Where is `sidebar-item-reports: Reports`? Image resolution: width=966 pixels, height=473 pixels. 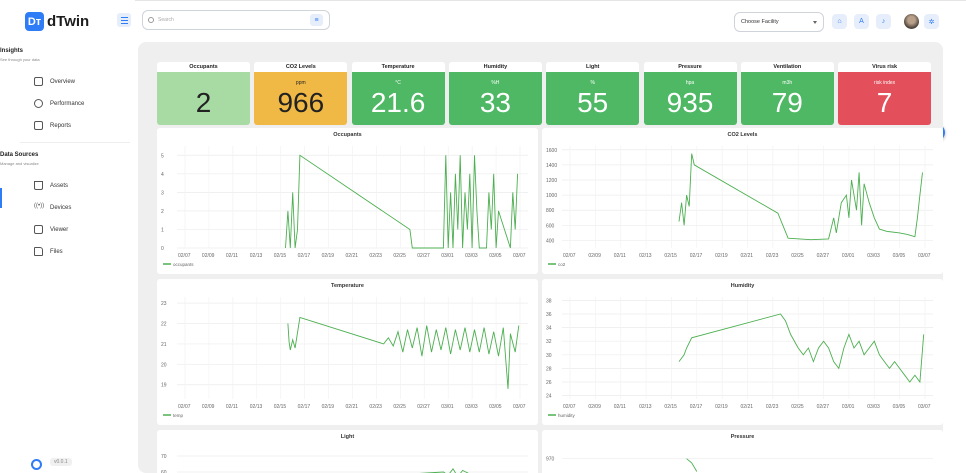
sidebar-item-reports: Reports is located at coordinates (52, 125).